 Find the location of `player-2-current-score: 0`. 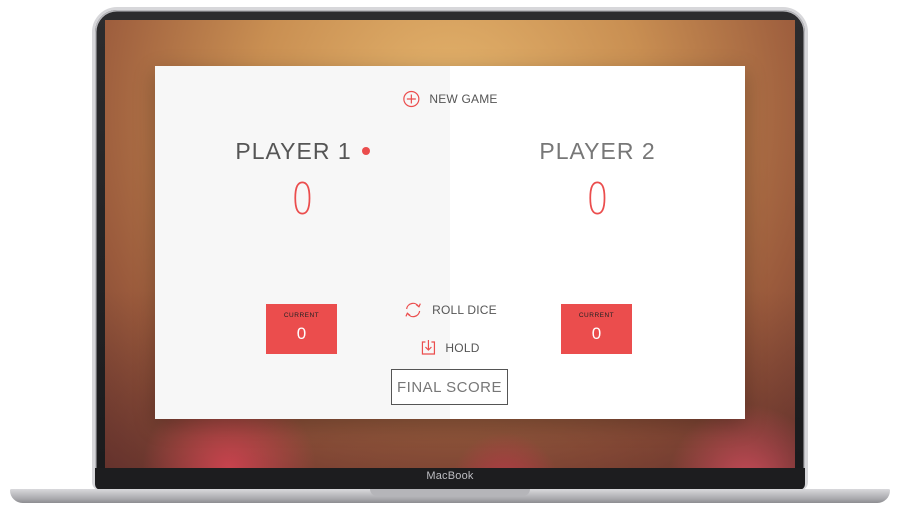

player-2-current-score: 0 is located at coordinates (596, 333).